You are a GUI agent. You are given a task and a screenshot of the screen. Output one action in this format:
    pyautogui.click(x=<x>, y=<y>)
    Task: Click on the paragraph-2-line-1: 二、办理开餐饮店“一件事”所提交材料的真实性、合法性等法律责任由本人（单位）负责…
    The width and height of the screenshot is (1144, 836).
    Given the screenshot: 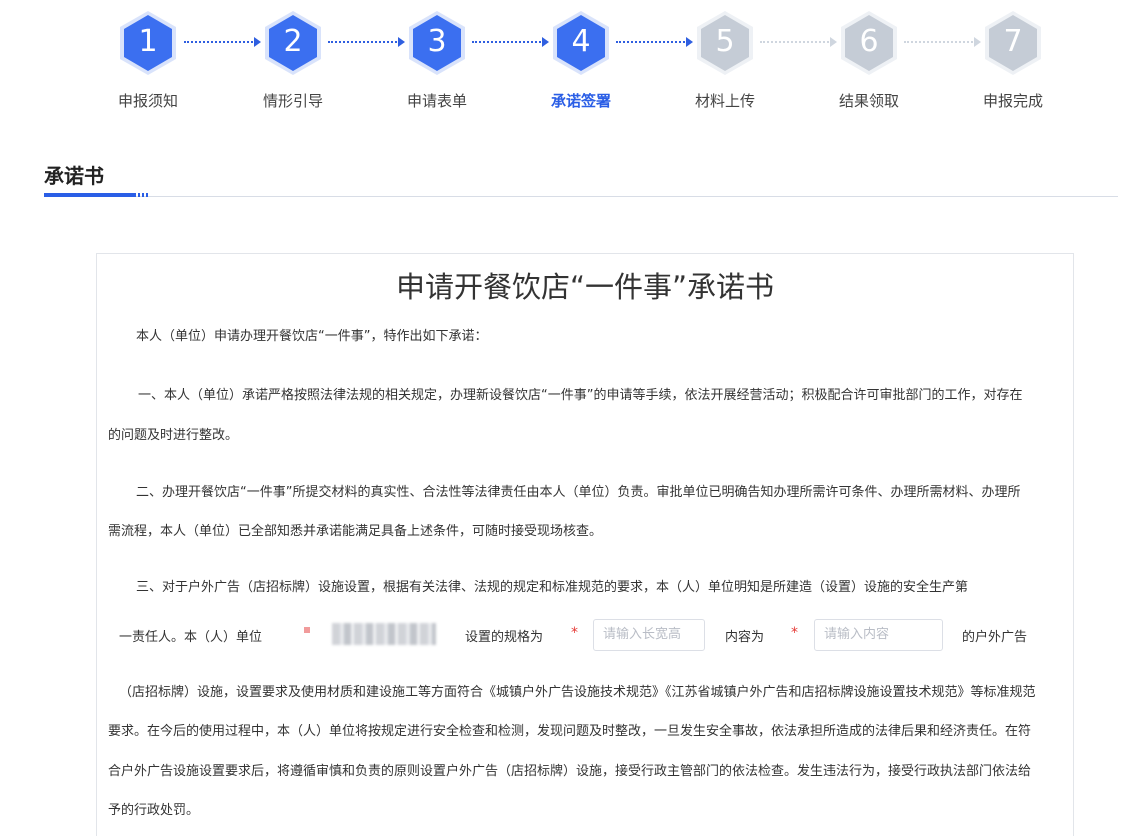 What is the action you would take?
    pyautogui.click(x=578, y=492)
    